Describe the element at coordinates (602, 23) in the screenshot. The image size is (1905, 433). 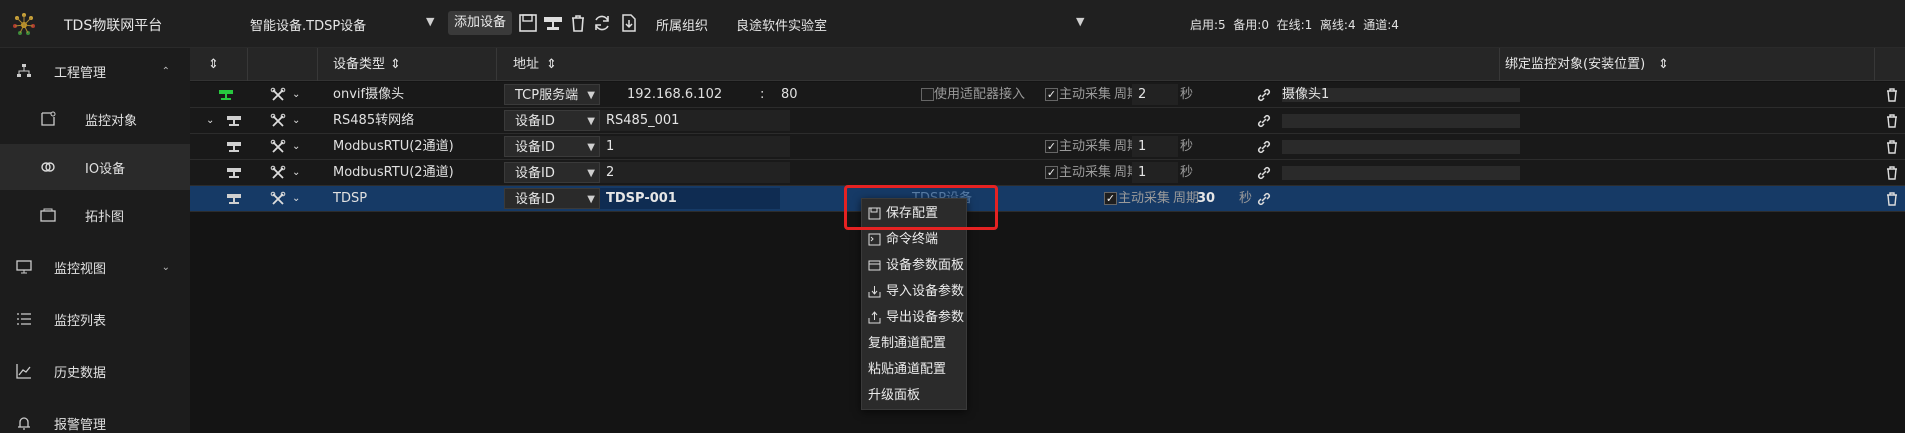
I see `refresh-icon` at that location.